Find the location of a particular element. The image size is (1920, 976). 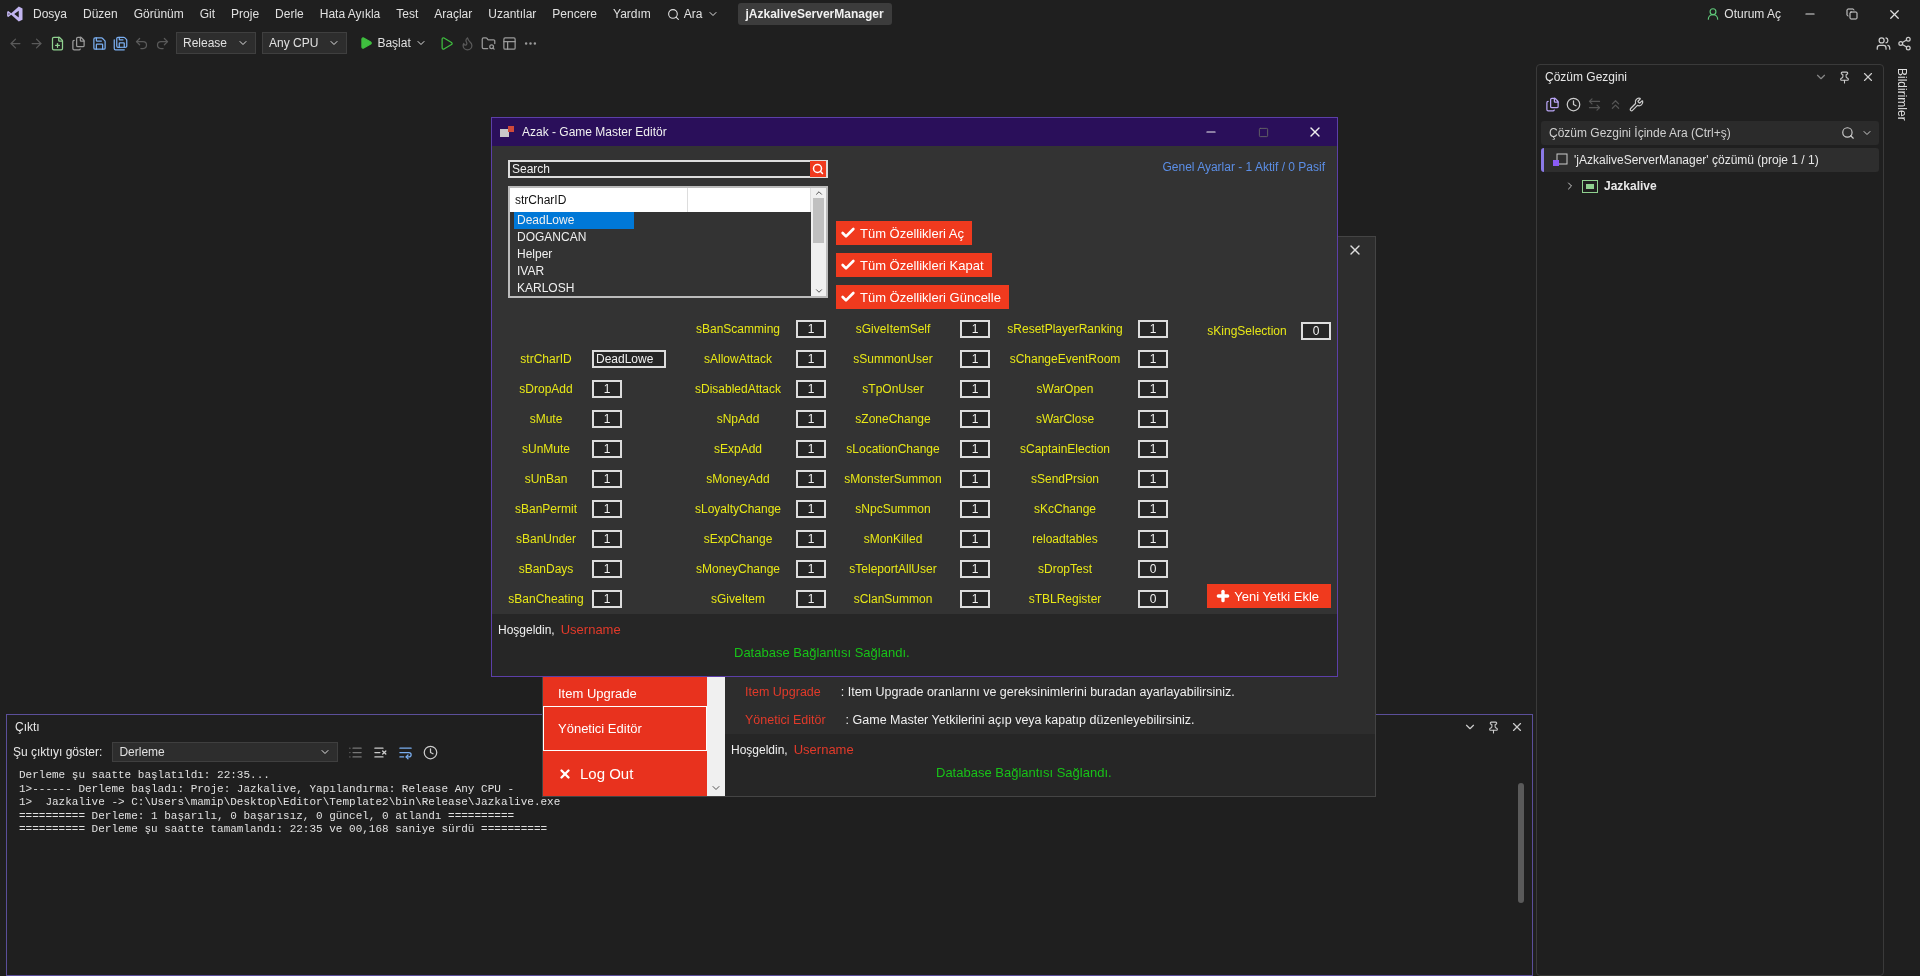

sync-icon is located at coordinates (1594, 104).